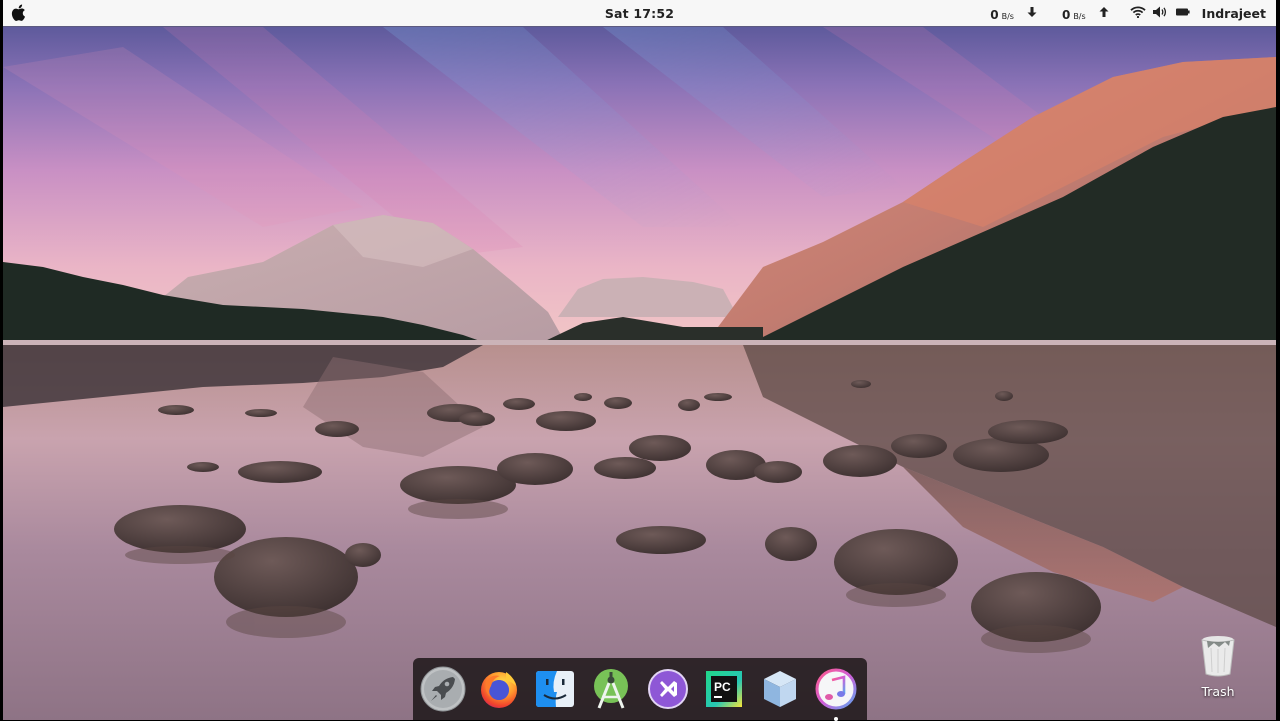  I want to click on screen-edge-right, so click(1278, 360).